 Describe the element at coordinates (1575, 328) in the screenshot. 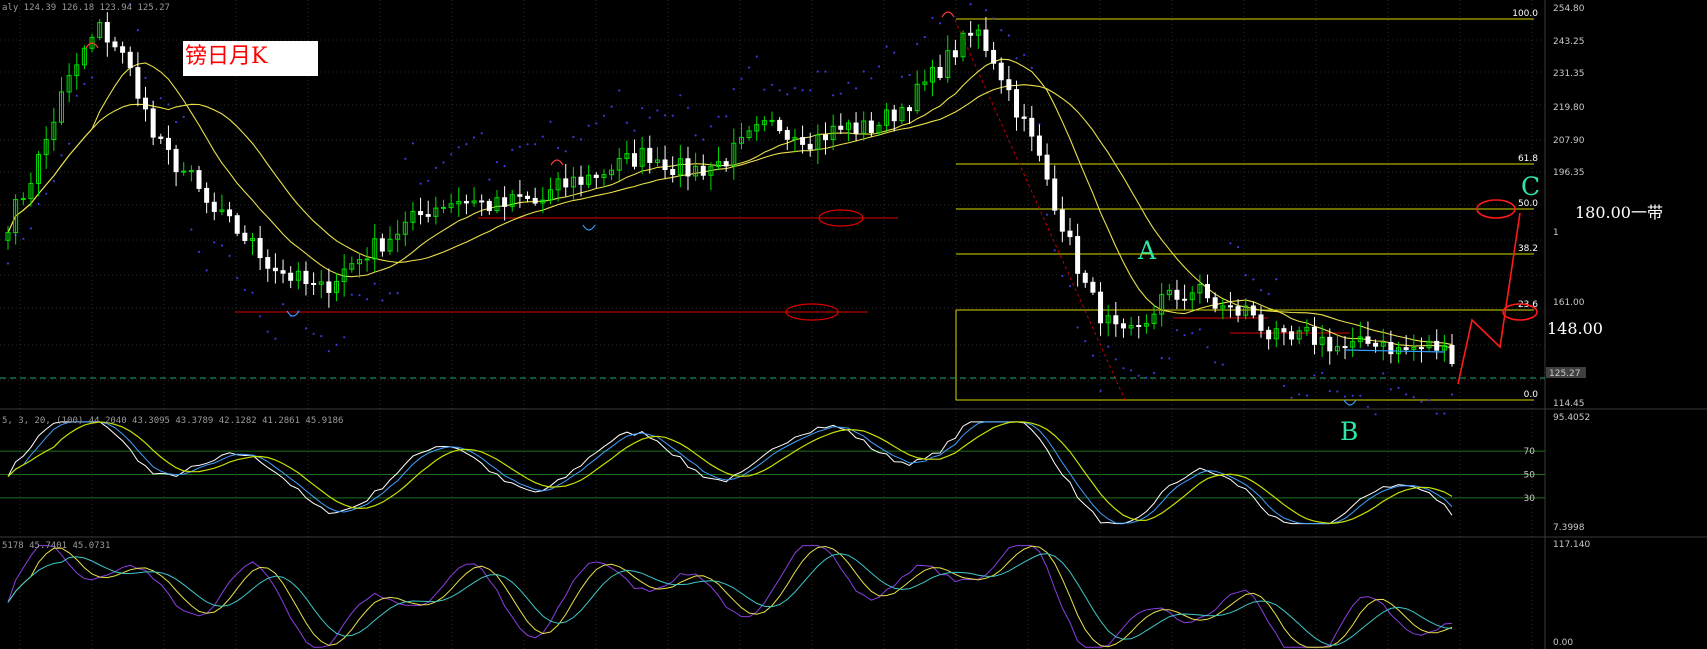

I see `target-lower: 148.00` at that location.